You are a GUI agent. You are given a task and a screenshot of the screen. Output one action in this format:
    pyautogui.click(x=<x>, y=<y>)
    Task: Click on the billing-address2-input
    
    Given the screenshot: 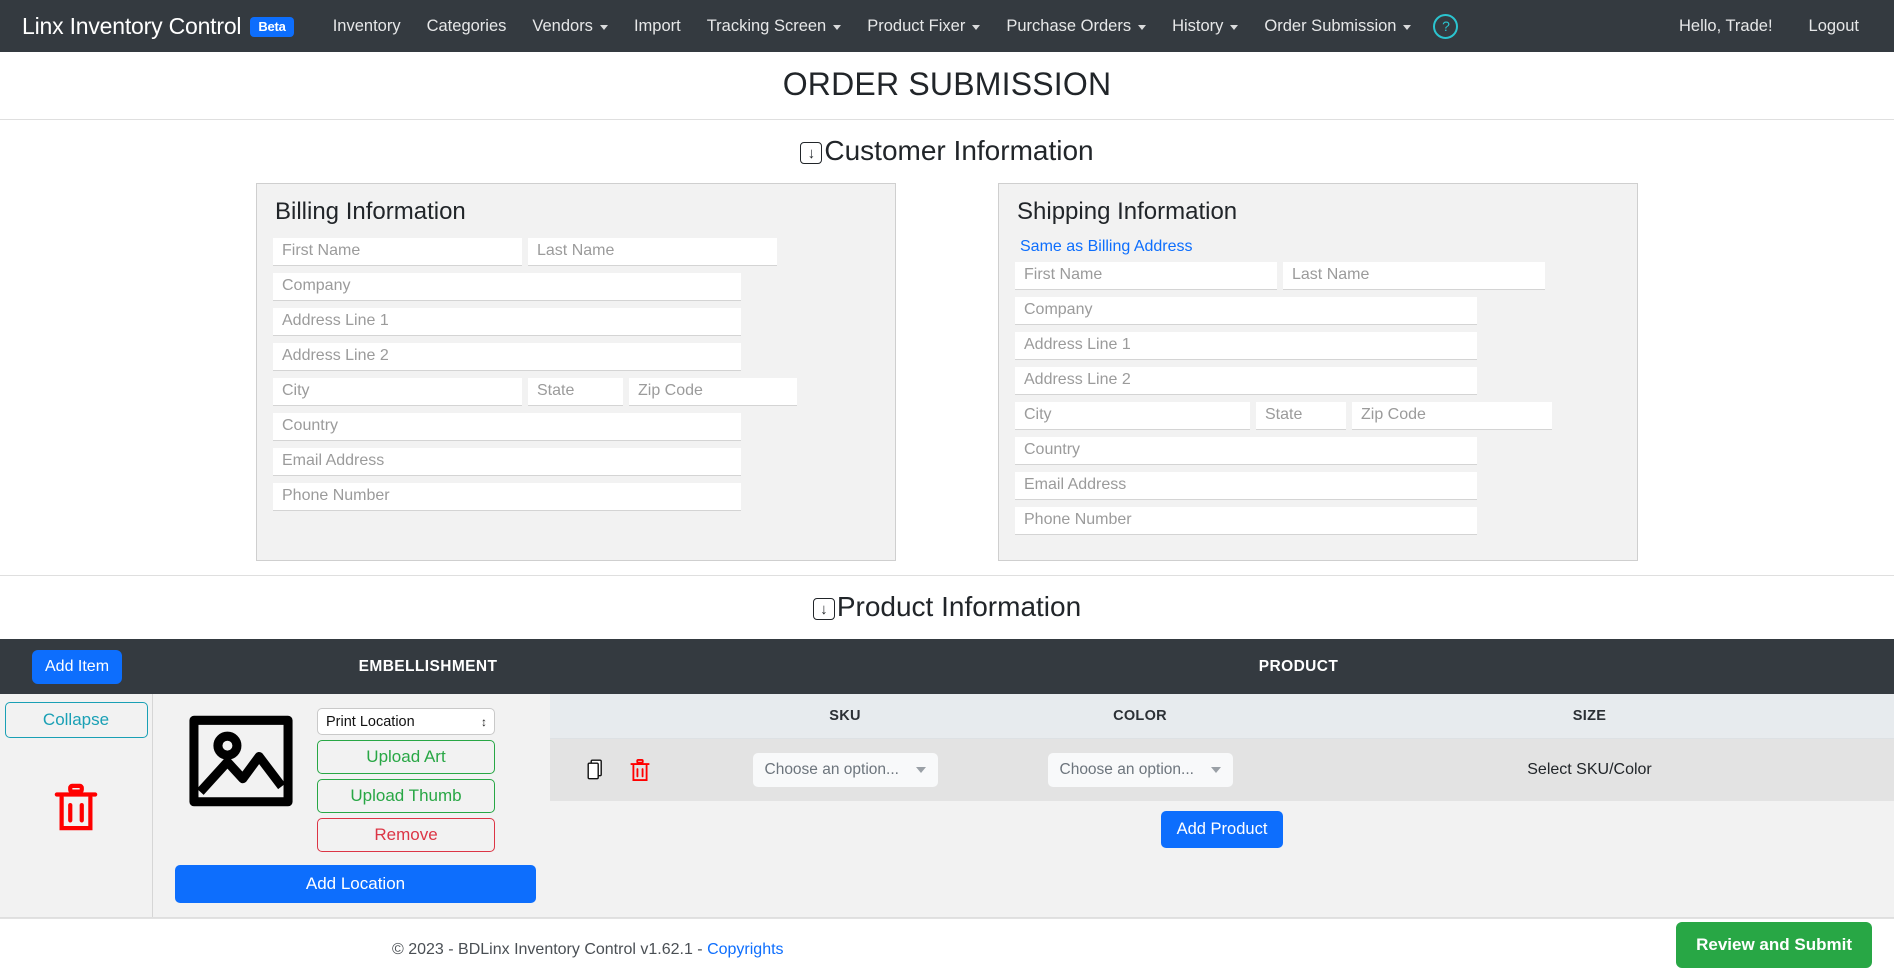 What is the action you would take?
    pyautogui.click(x=507, y=357)
    